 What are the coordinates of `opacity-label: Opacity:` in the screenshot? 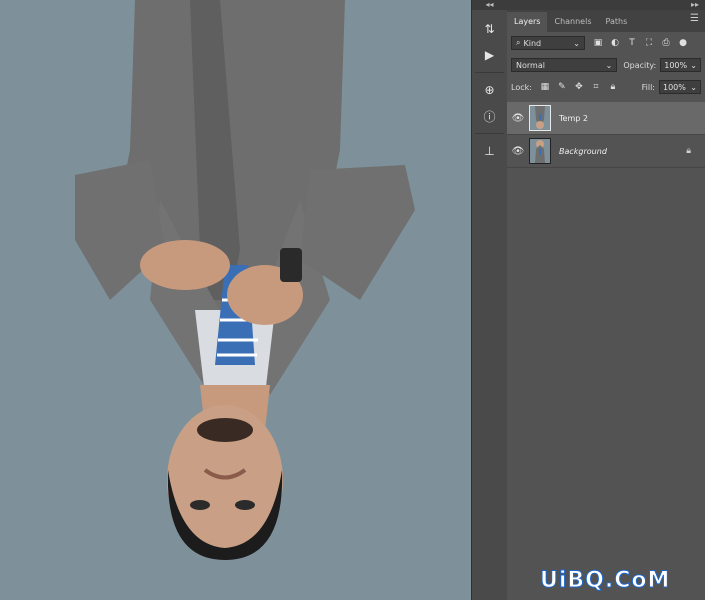 It's located at (640, 65).